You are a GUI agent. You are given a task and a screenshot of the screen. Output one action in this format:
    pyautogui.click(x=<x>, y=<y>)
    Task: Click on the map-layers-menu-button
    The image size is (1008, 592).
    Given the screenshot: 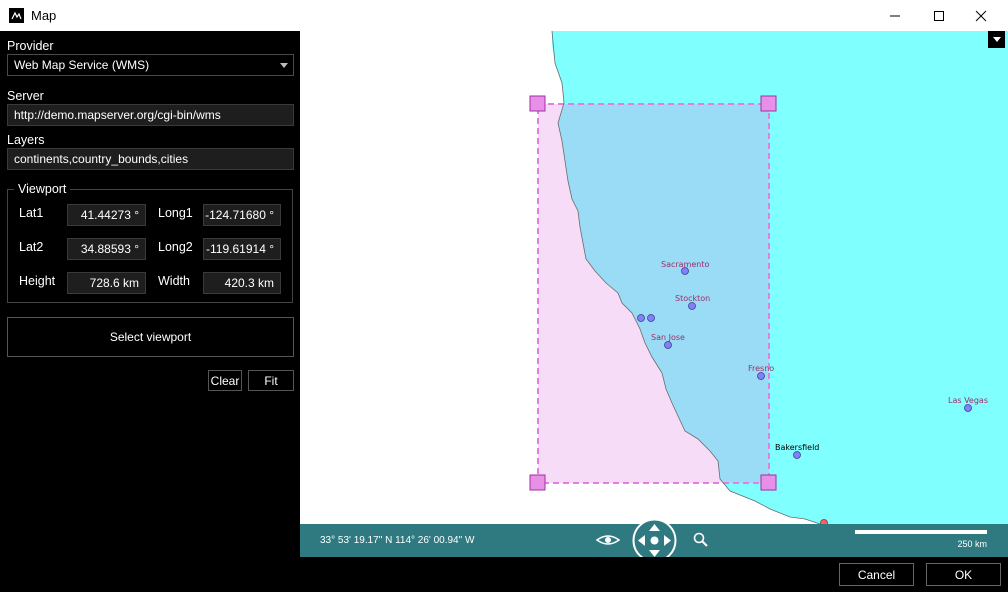 What is the action you would take?
    pyautogui.click(x=996, y=39)
    